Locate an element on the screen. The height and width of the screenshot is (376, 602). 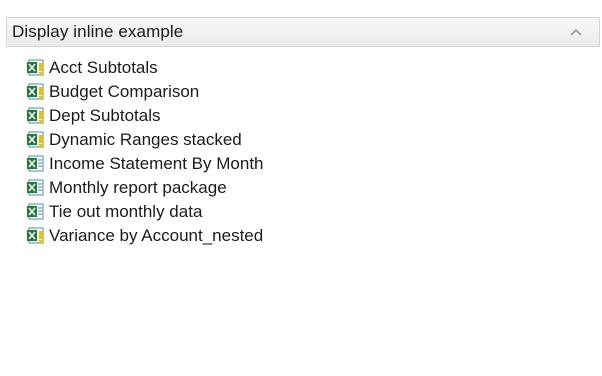
list-item-label: Tie out monthly data is located at coordinates (126, 211).